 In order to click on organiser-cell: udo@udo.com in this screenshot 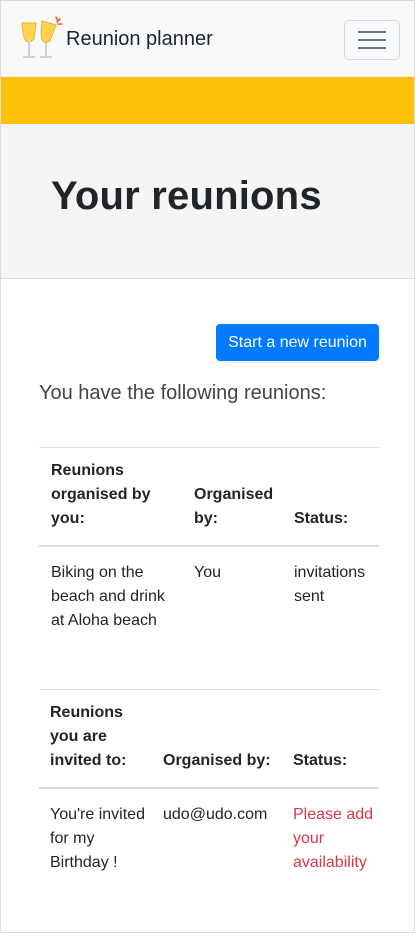, I will do `click(215, 814)`.